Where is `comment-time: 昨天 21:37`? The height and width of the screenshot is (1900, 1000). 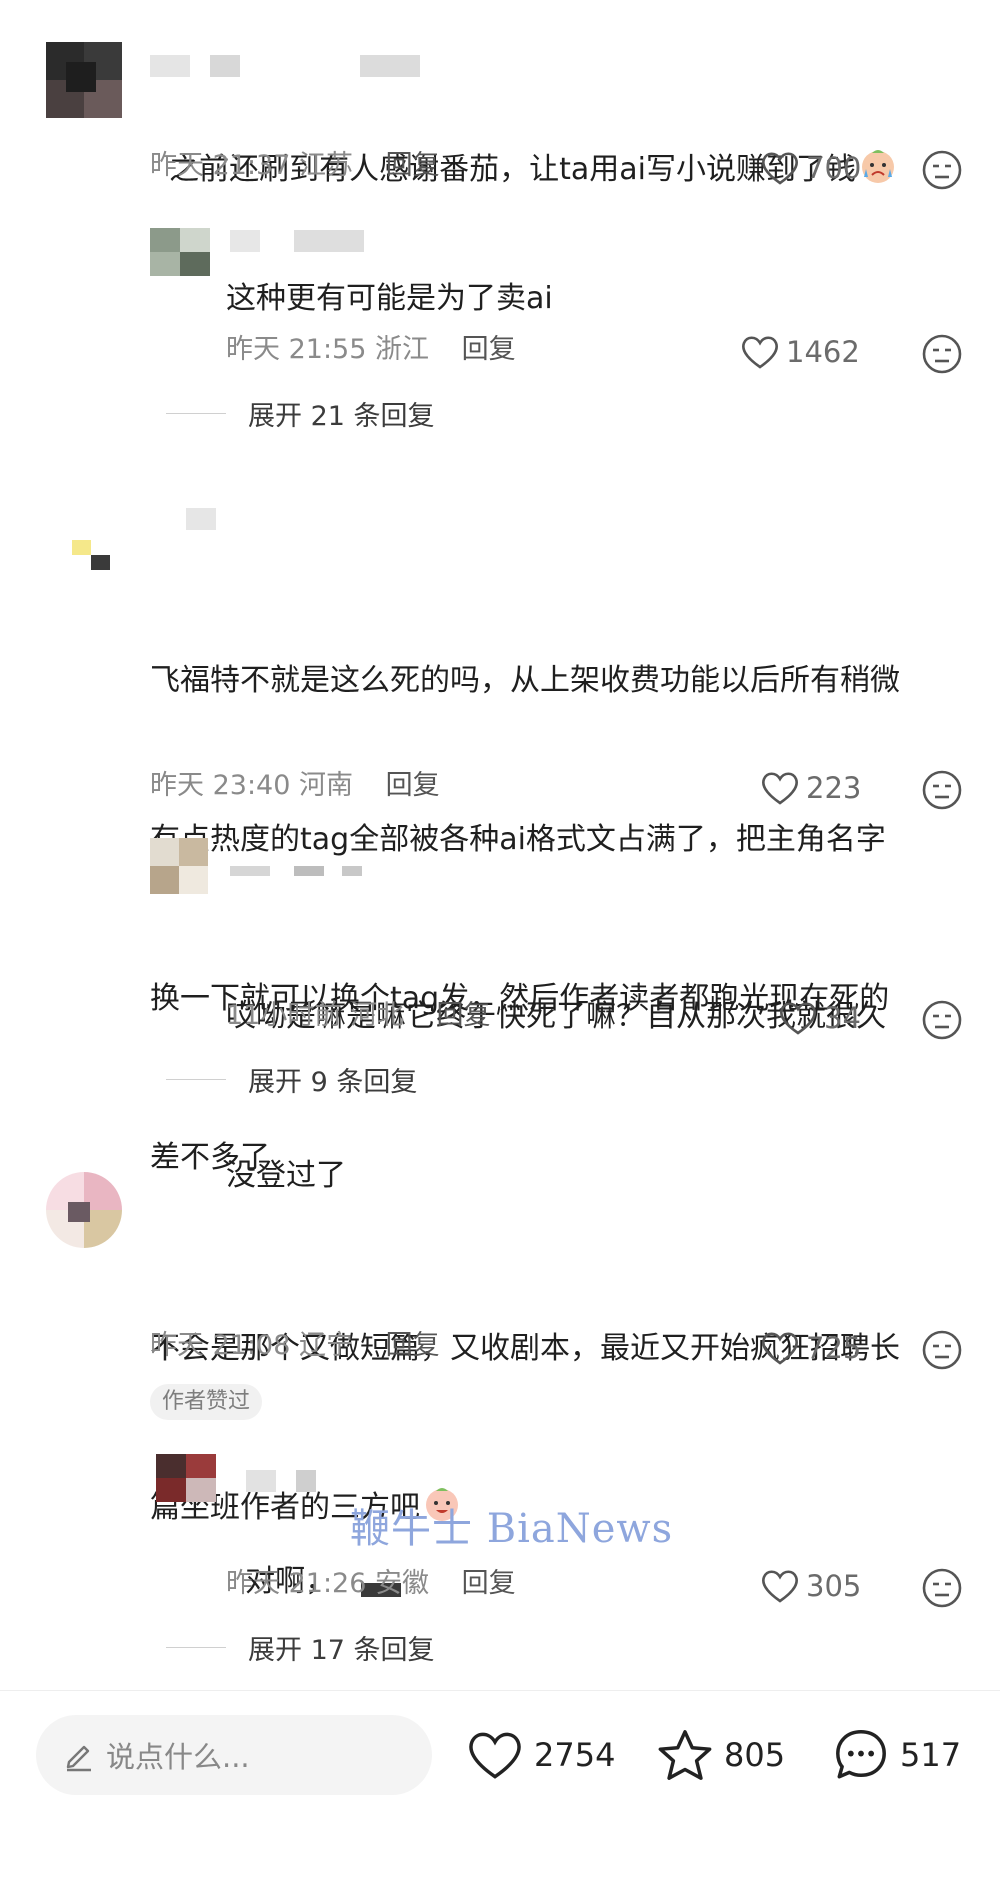
comment-time: 昨天 21:37 is located at coordinates (220, 165).